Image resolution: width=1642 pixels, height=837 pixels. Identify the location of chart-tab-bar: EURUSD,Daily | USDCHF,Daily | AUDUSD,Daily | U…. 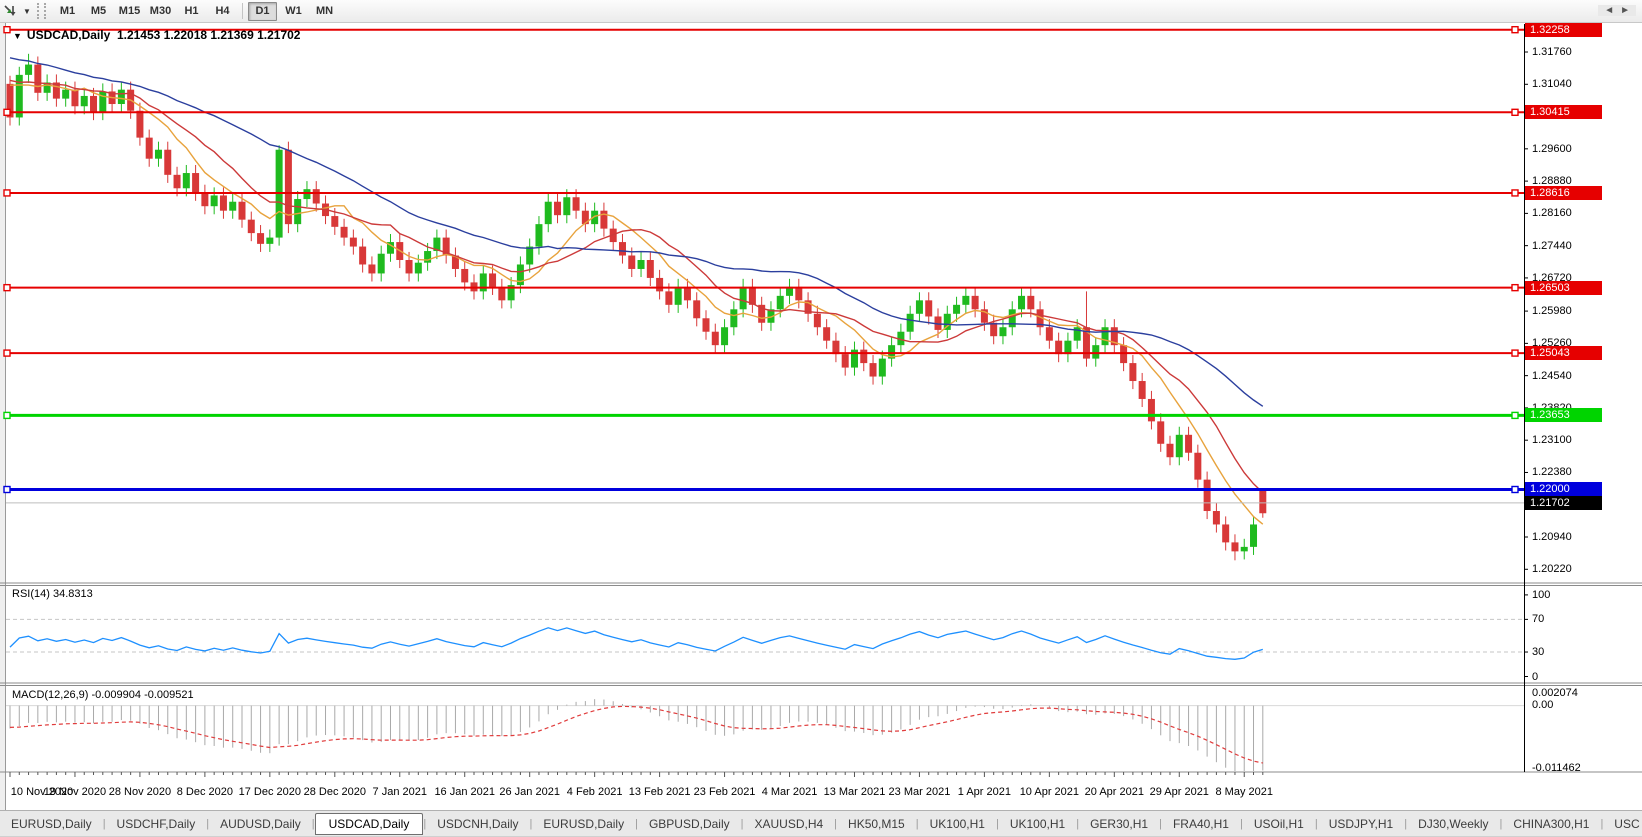
(821, 823).